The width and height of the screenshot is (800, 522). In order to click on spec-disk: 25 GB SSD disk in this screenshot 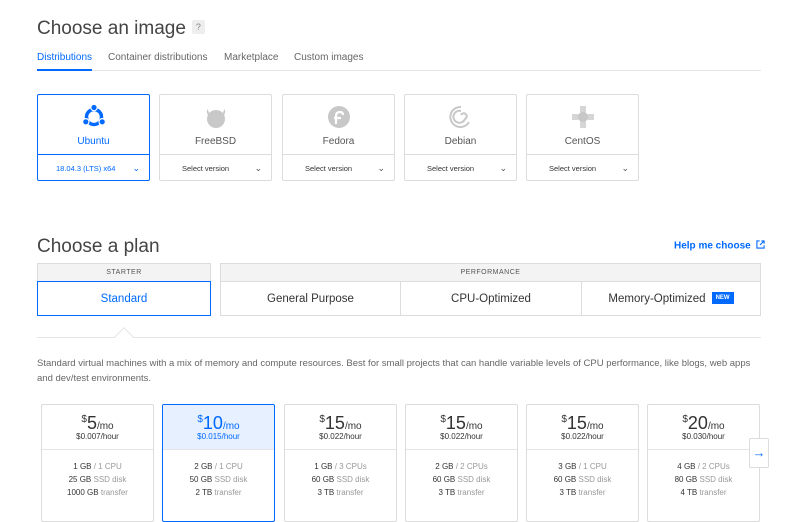, I will do `click(97, 479)`.